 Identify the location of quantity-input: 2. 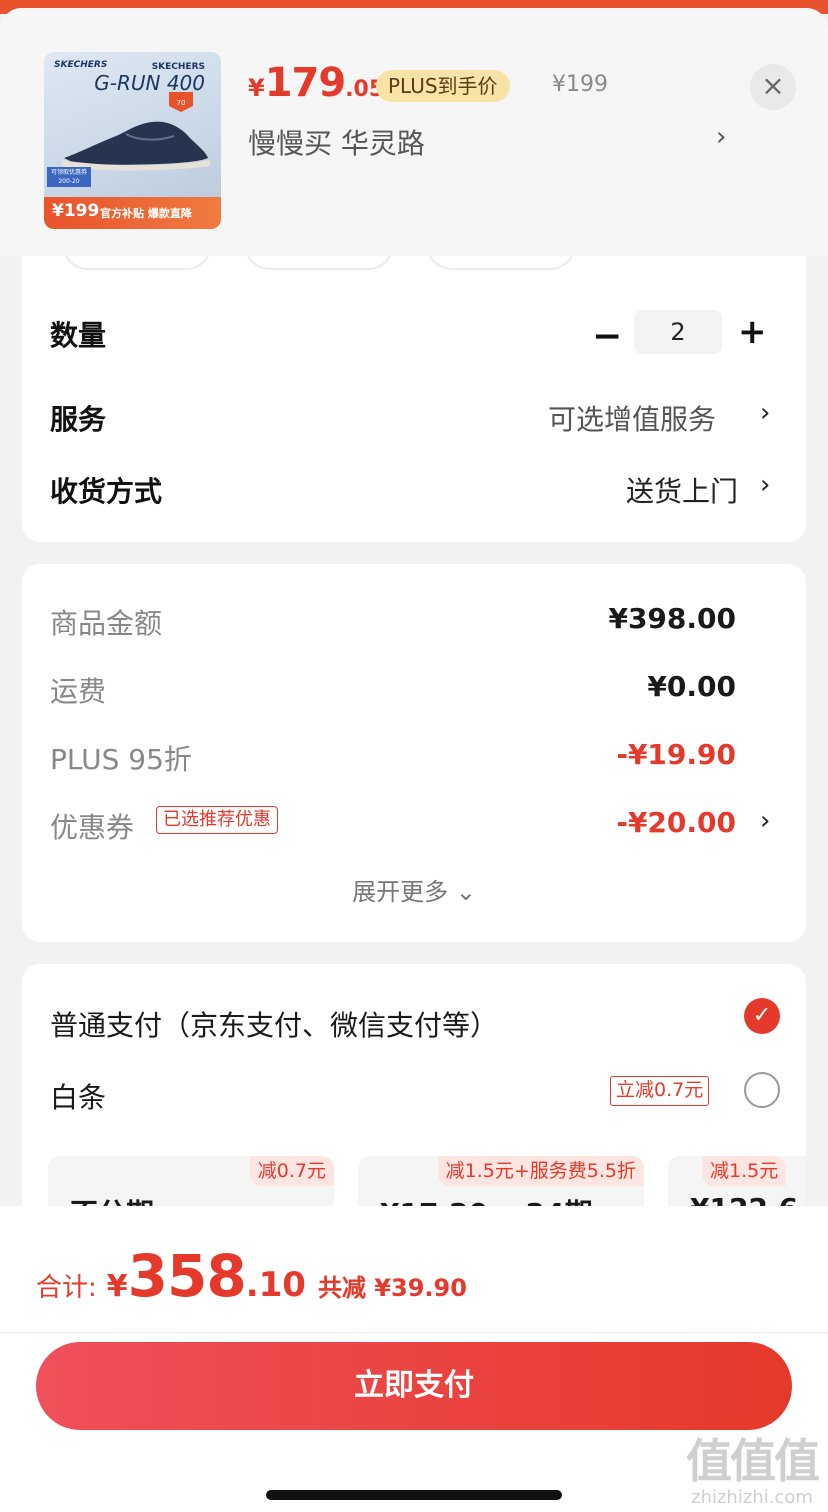
(678, 332).